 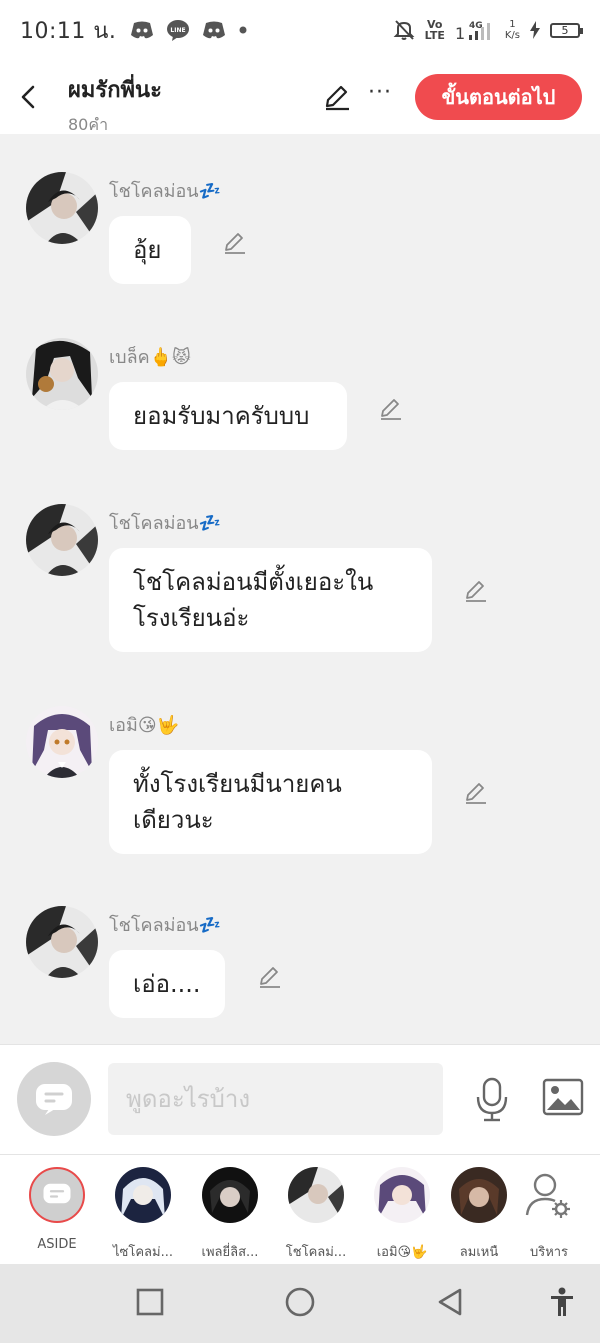 I want to click on svg-text: LINE, so click(x=178, y=30).